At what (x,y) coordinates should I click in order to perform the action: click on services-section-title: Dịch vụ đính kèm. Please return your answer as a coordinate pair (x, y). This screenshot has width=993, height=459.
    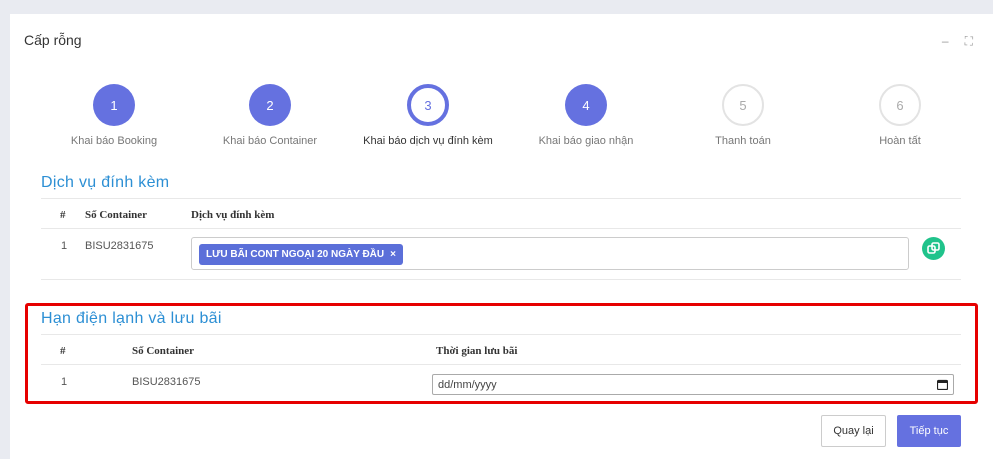
    Looking at the image, I should click on (105, 182).